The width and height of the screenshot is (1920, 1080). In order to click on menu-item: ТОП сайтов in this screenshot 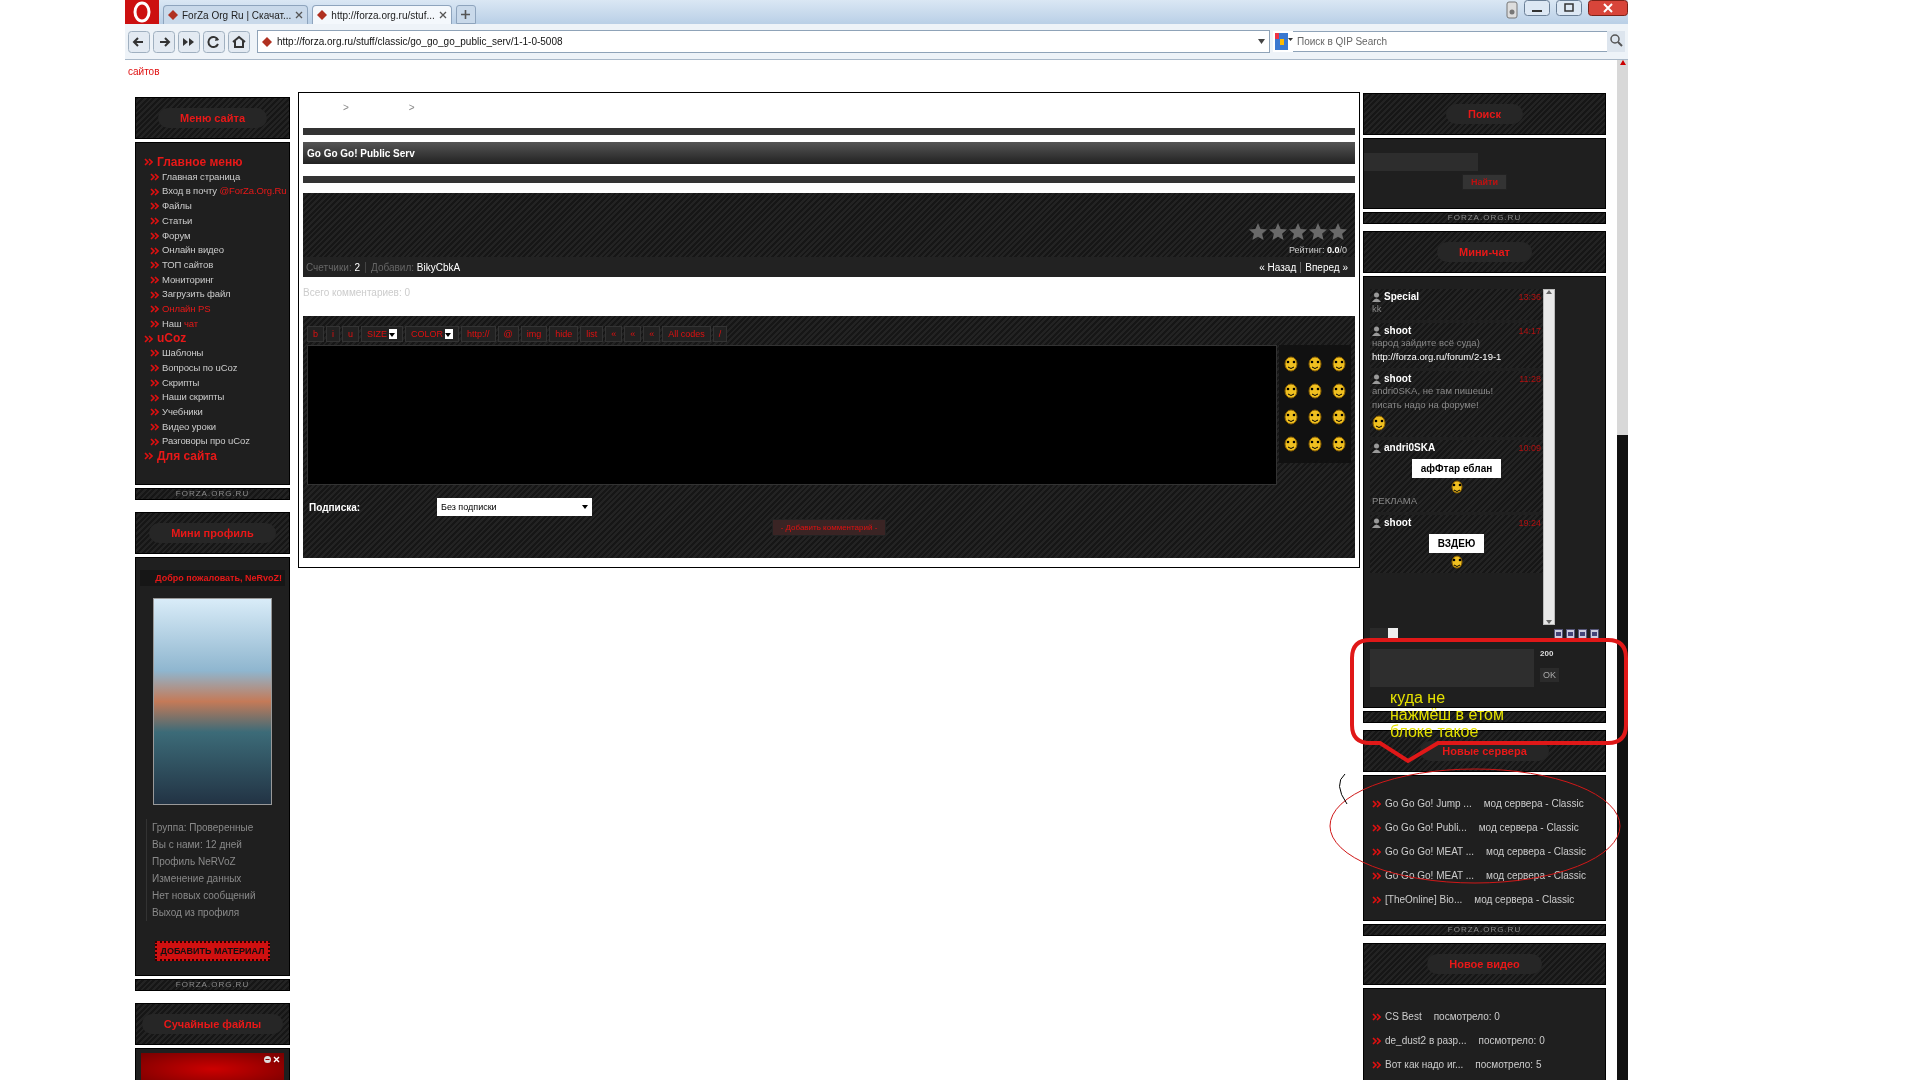, I will do `click(212, 265)`.